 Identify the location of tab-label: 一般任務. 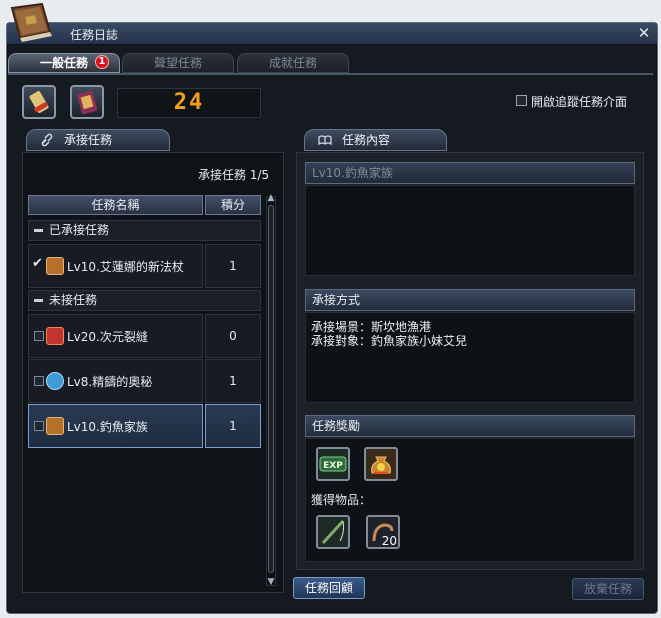
(63, 63).